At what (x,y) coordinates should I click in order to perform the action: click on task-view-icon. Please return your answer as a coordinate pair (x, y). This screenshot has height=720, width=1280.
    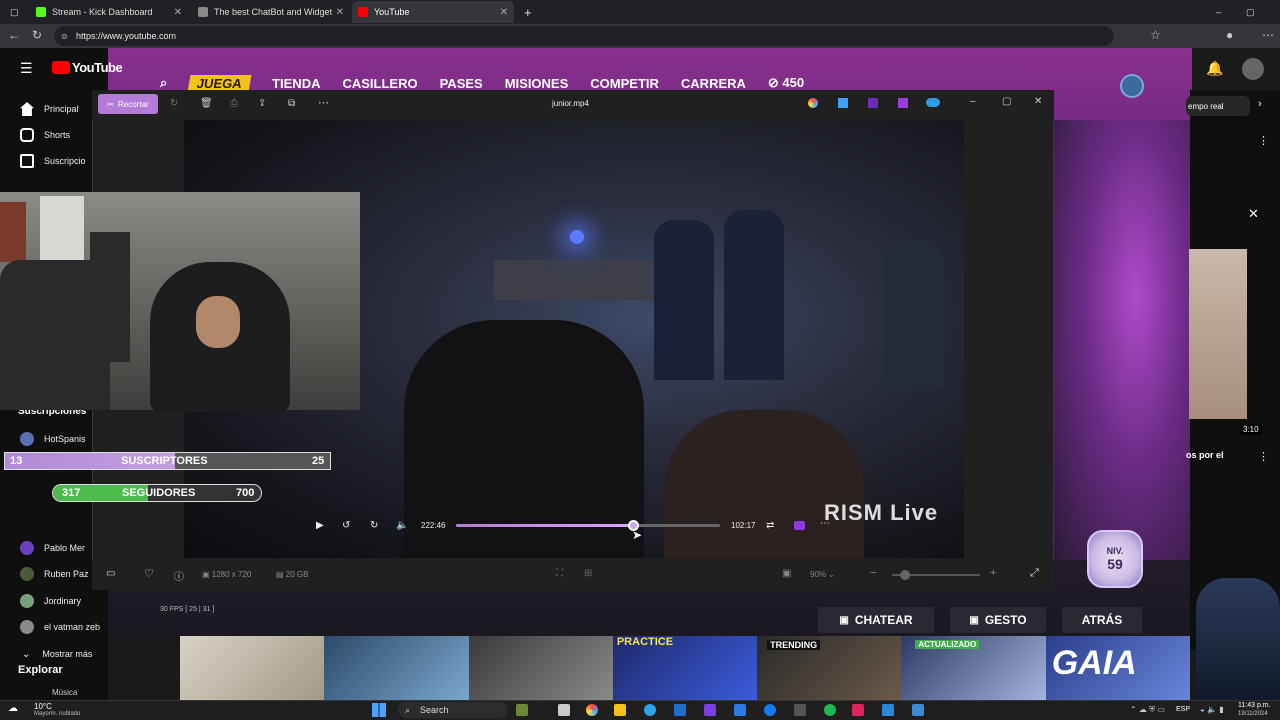
    Looking at the image, I should click on (564, 710).